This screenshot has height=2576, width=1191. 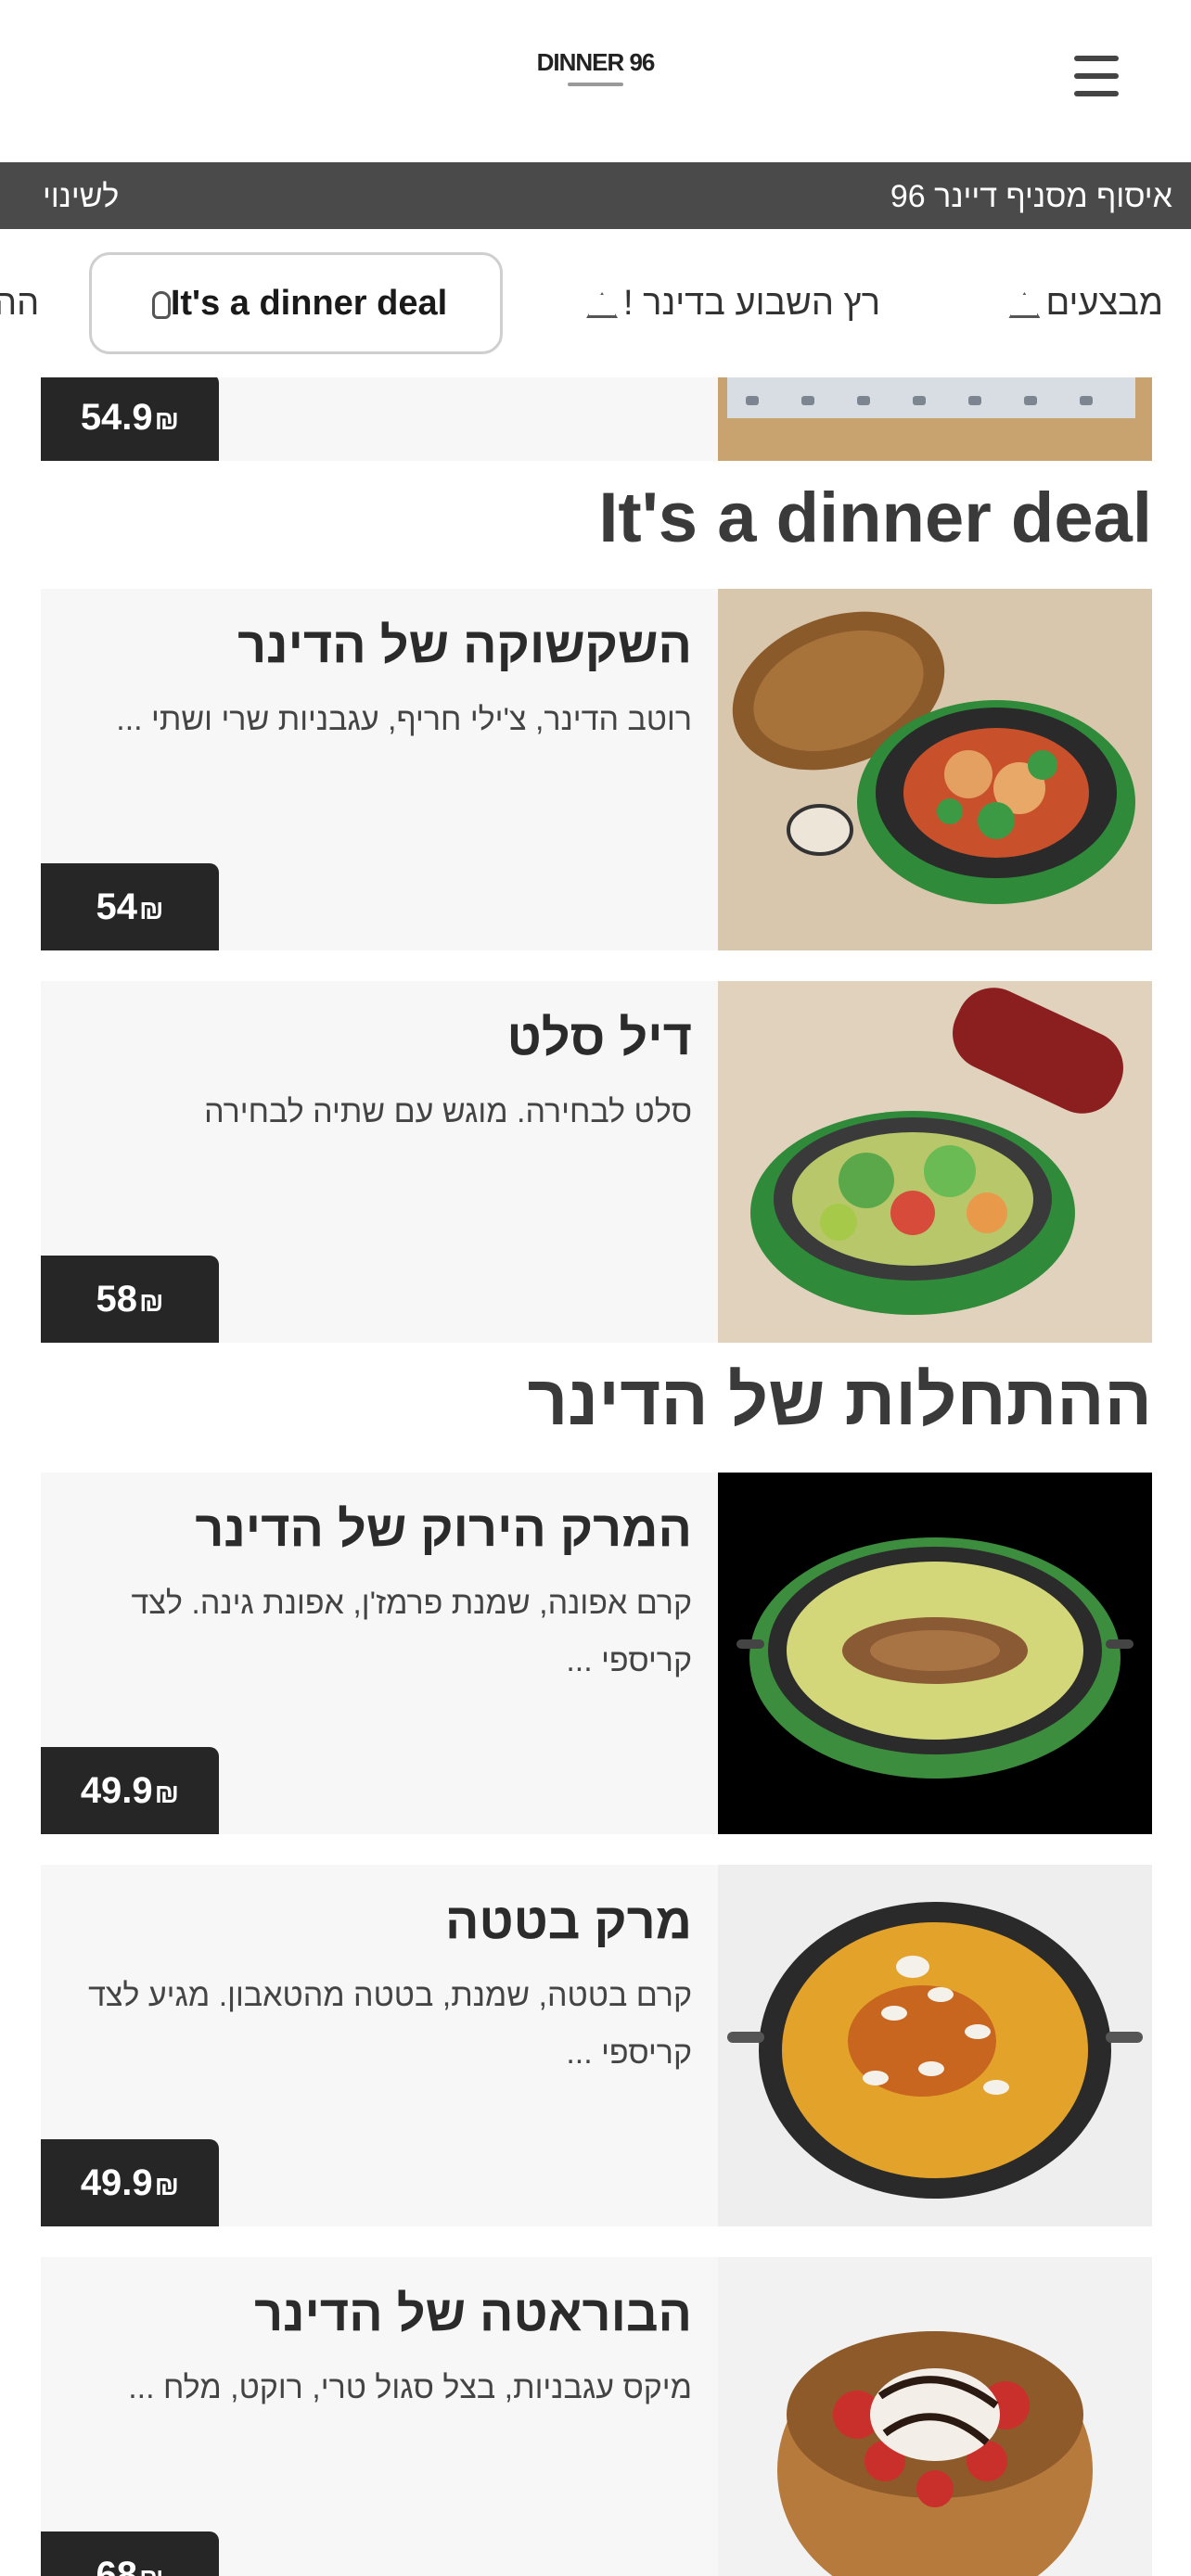 What do you see at coordinates (130, 2554) in the screenshot?
I see `price-tag: 68₪` at bounding box center [130, 2554].